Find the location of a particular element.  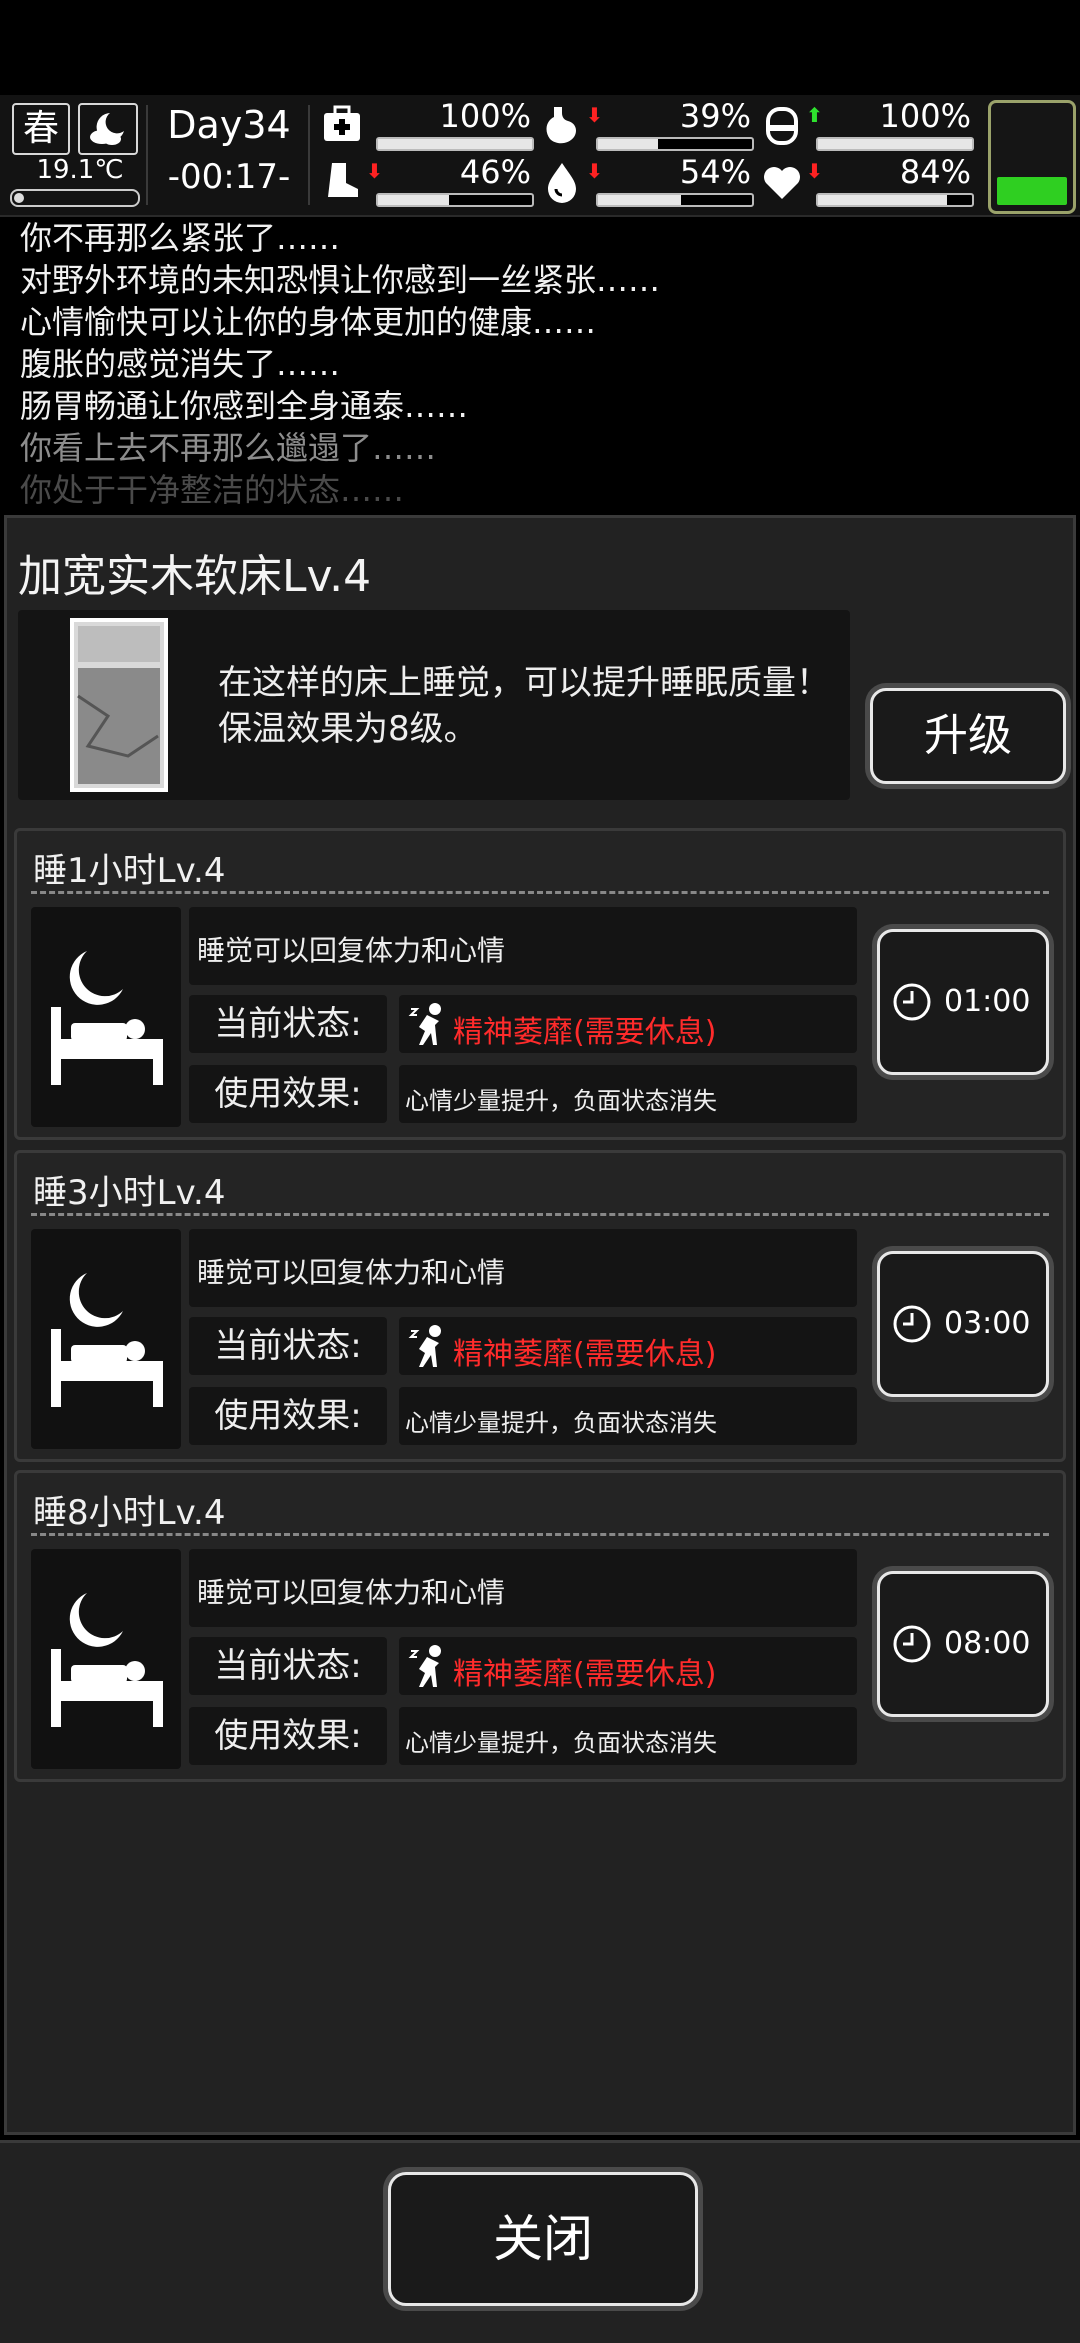

boot-icon is located at coordinates (343, 180).